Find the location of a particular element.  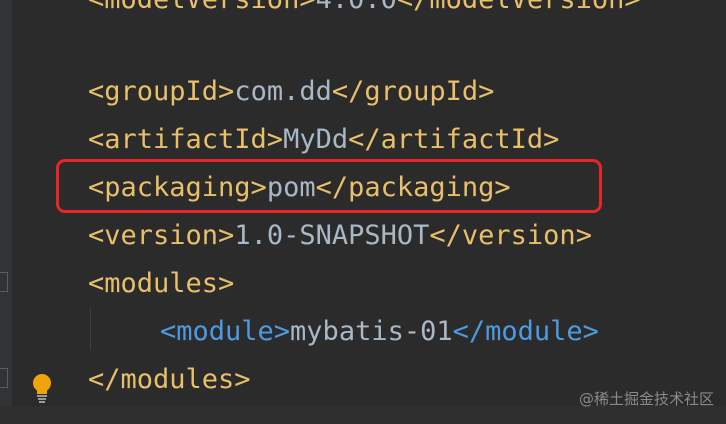

xml-open-tag: <artifactId> is located at coordinates (186, 139).